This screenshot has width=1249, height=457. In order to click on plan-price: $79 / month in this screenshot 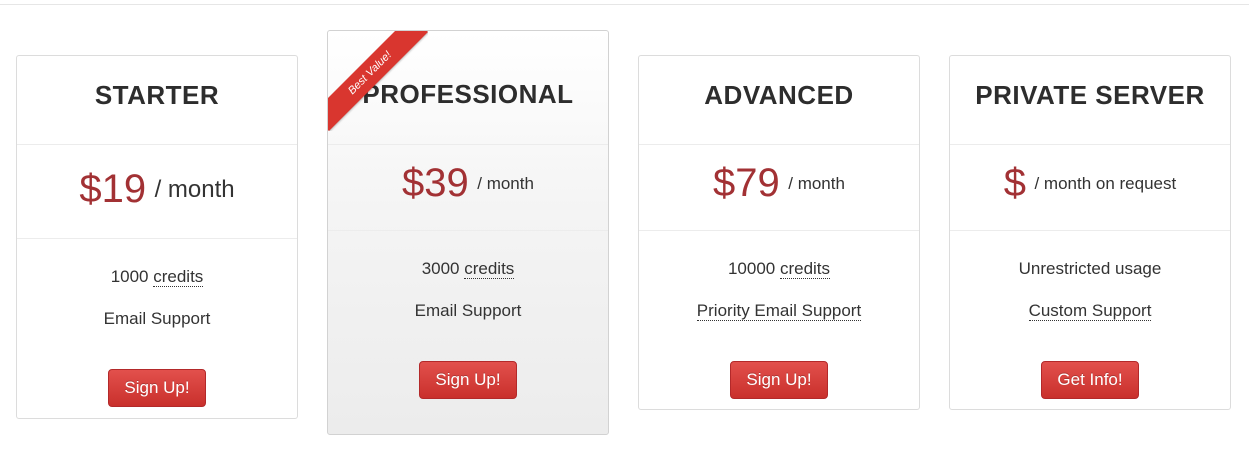, I will do `click(779, 188)`.